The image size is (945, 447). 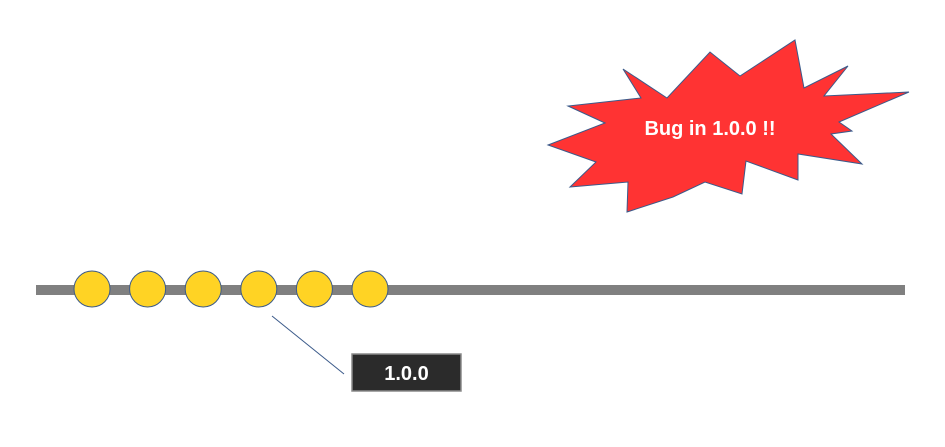 I want to click on version-tag-label: 1.0.0, so click(x=406, y=374).